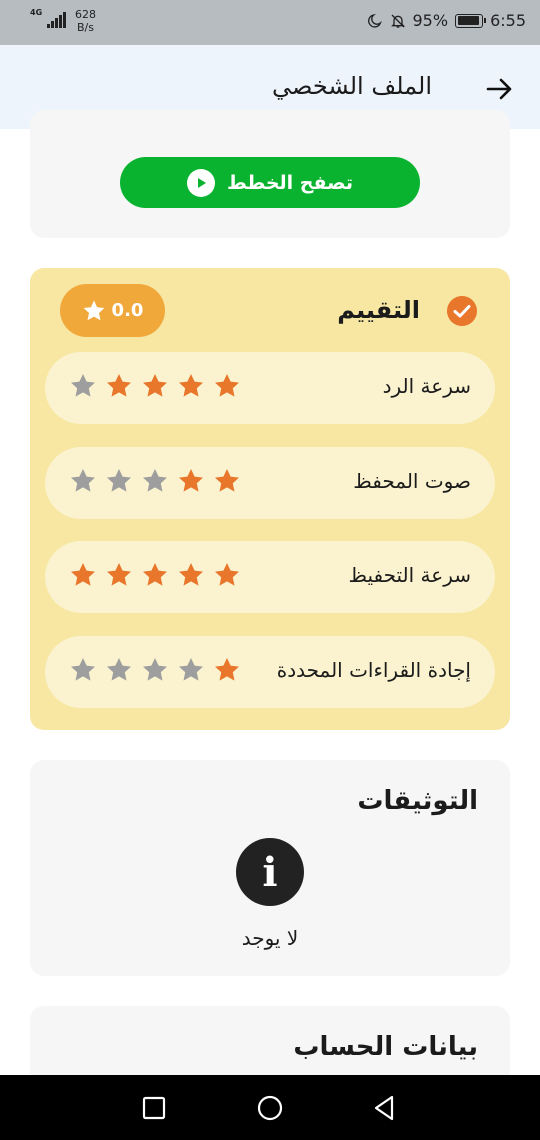 The image size is (540, 1140). I want to click on signal-icon, so click(56, 19).